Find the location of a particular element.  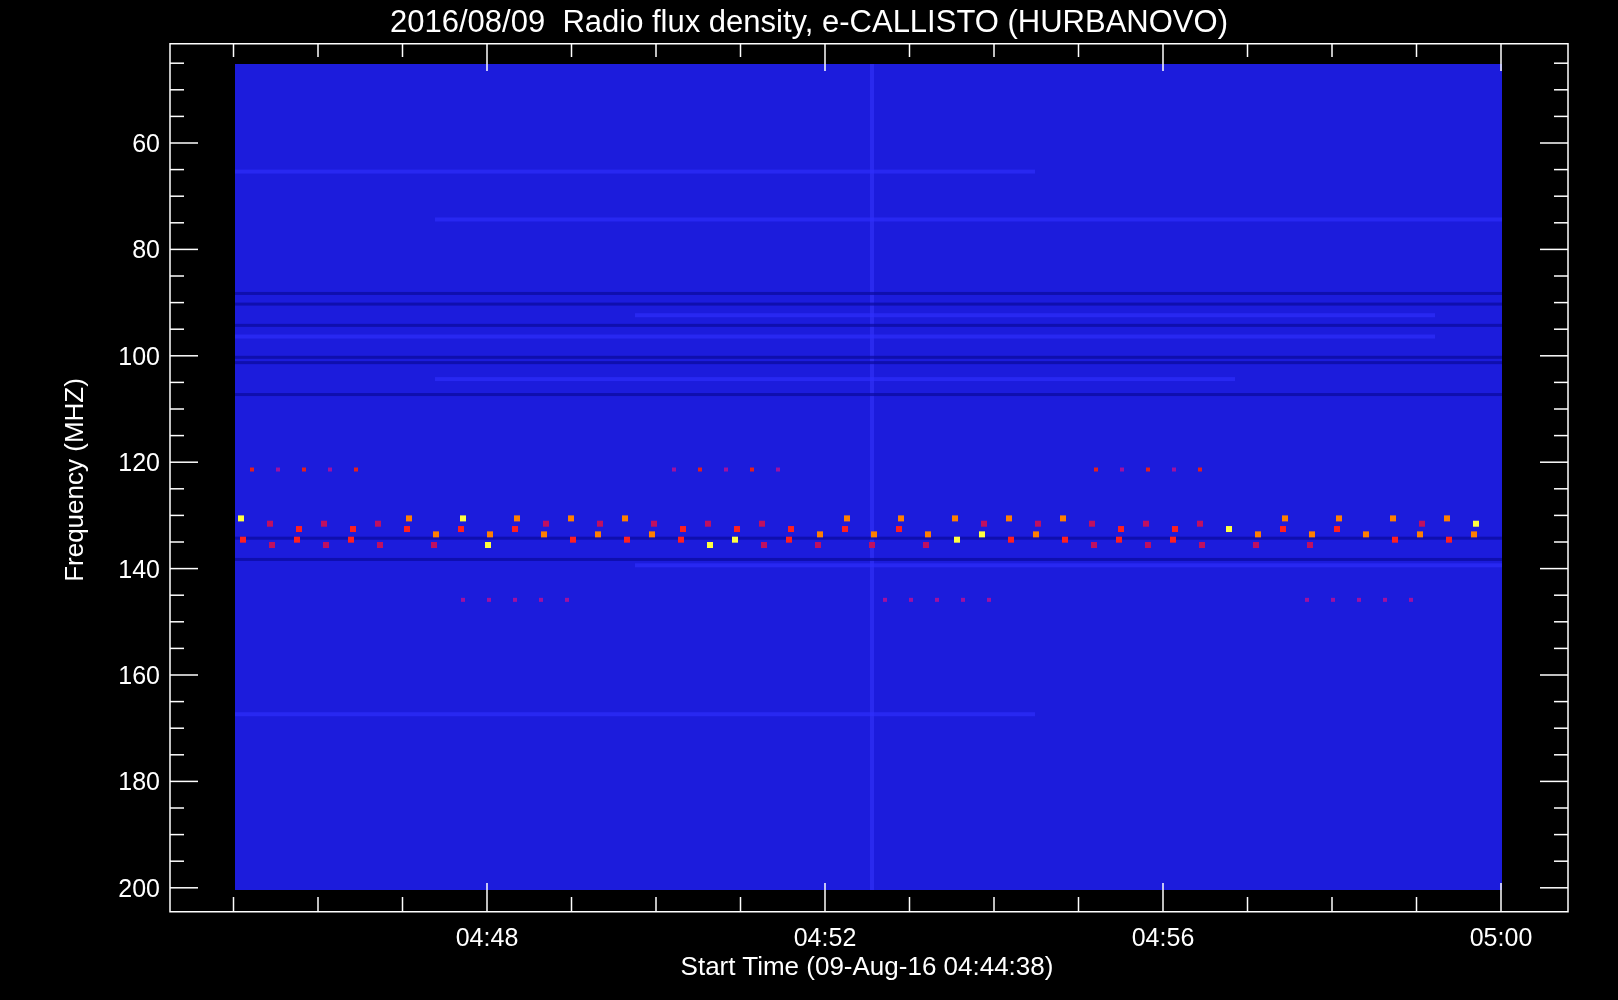

tick-label: 180 is located at coordinates (139, 781).